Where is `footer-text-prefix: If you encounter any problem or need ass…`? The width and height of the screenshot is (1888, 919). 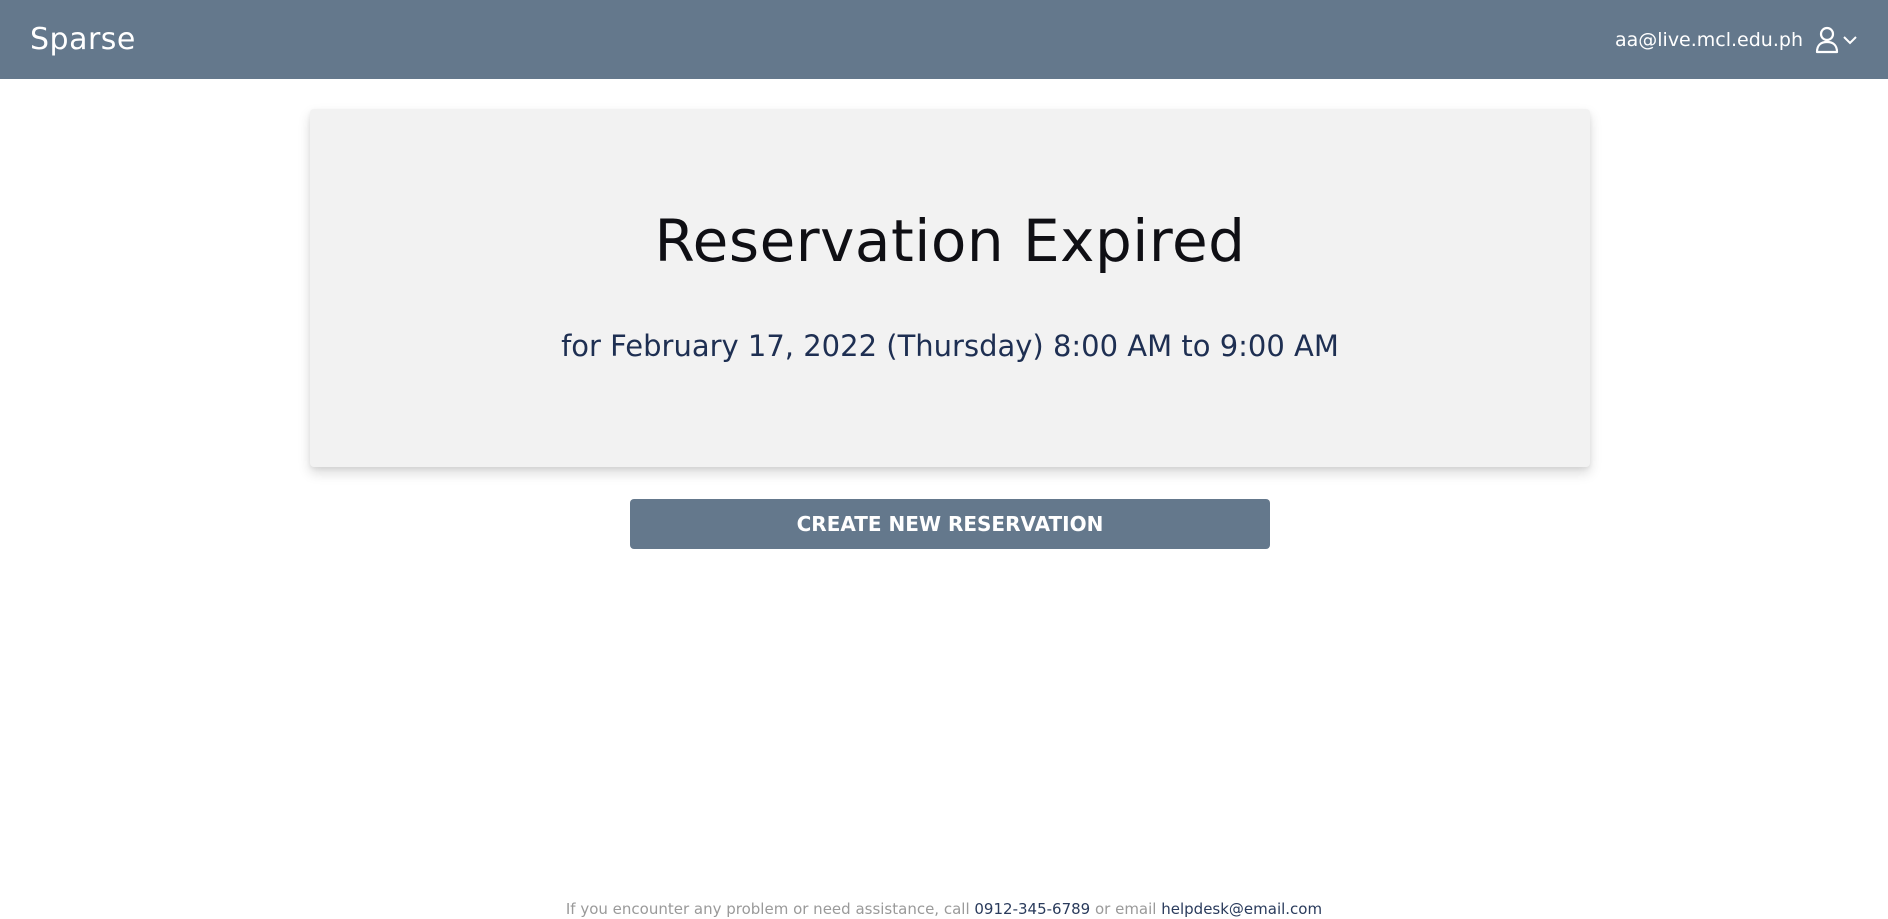 footer-text-prefix: If you encounter any problem or need ass… is located at coordinates (767, 909).